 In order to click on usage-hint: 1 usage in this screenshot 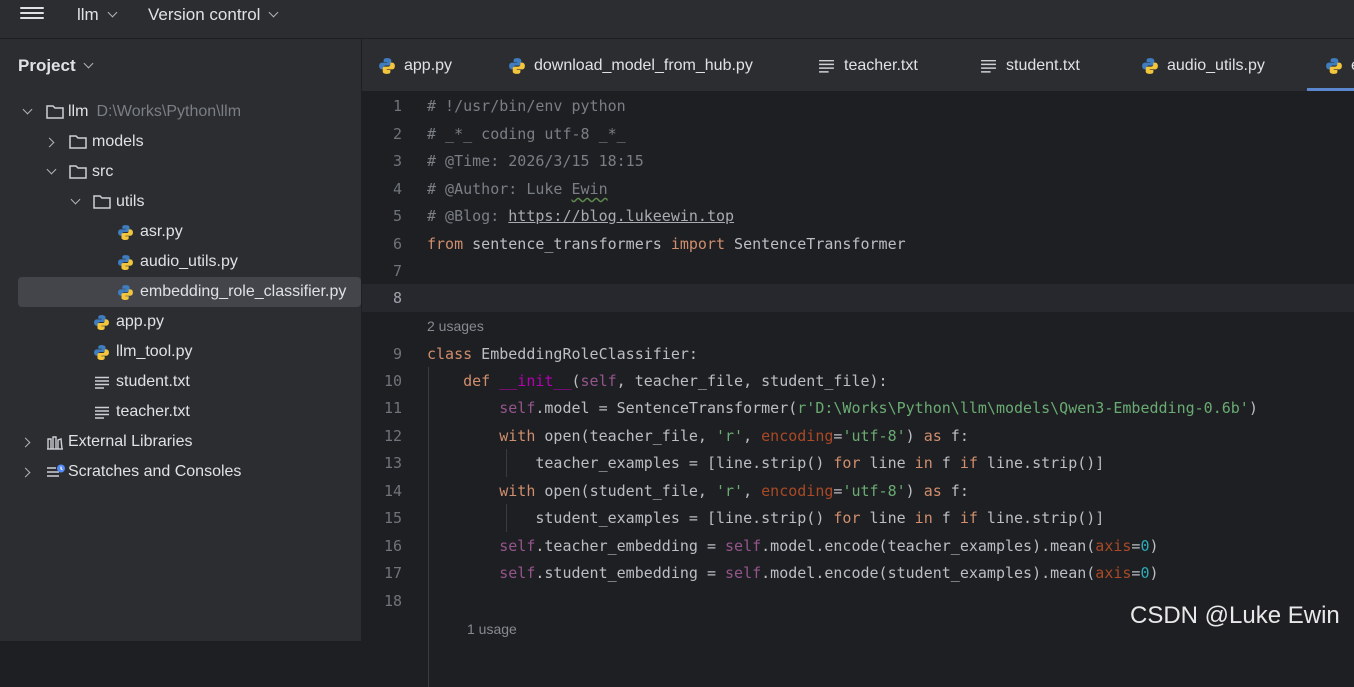, I will do `click(492, 629)`.